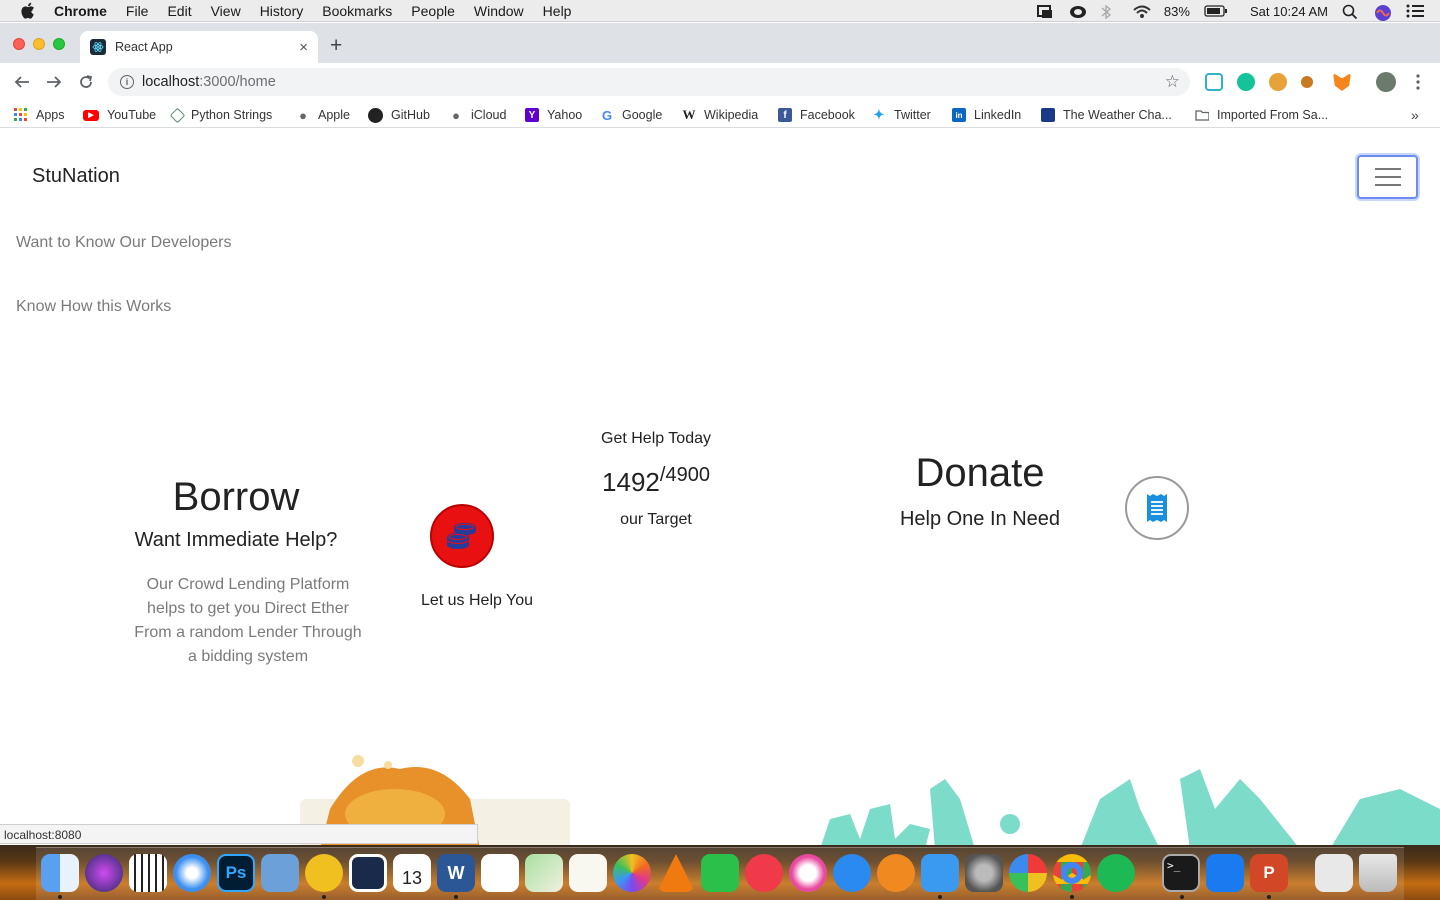 Image resolution: width=1440 pixels, height=900 pixels. Describe the element at coordinates (303, 115) in the screenshot. I see `apple-icon: ●` at that location.